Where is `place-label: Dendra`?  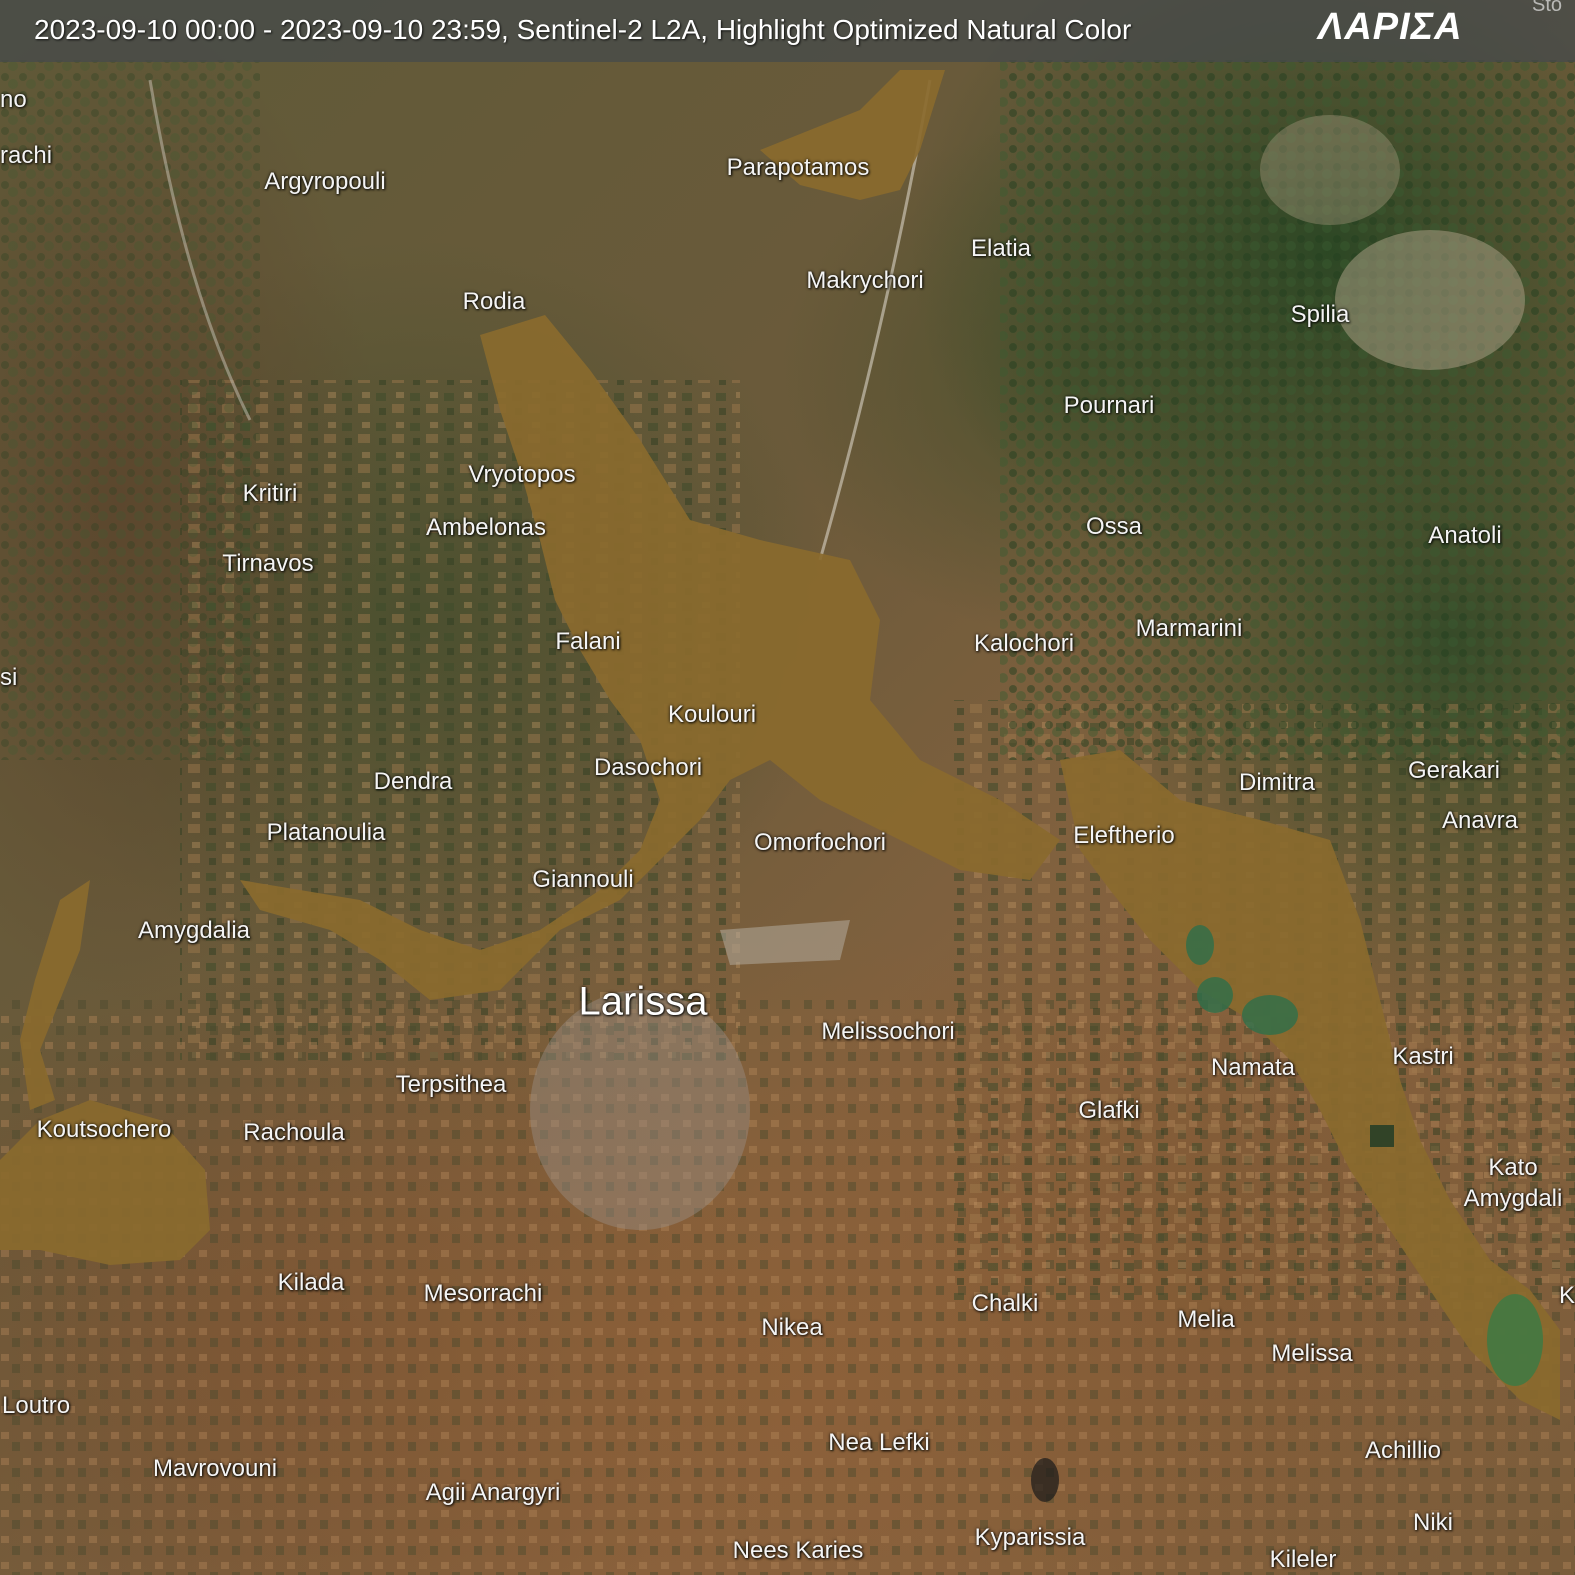
place-label: Dendra is located at coordinates (413, 781).